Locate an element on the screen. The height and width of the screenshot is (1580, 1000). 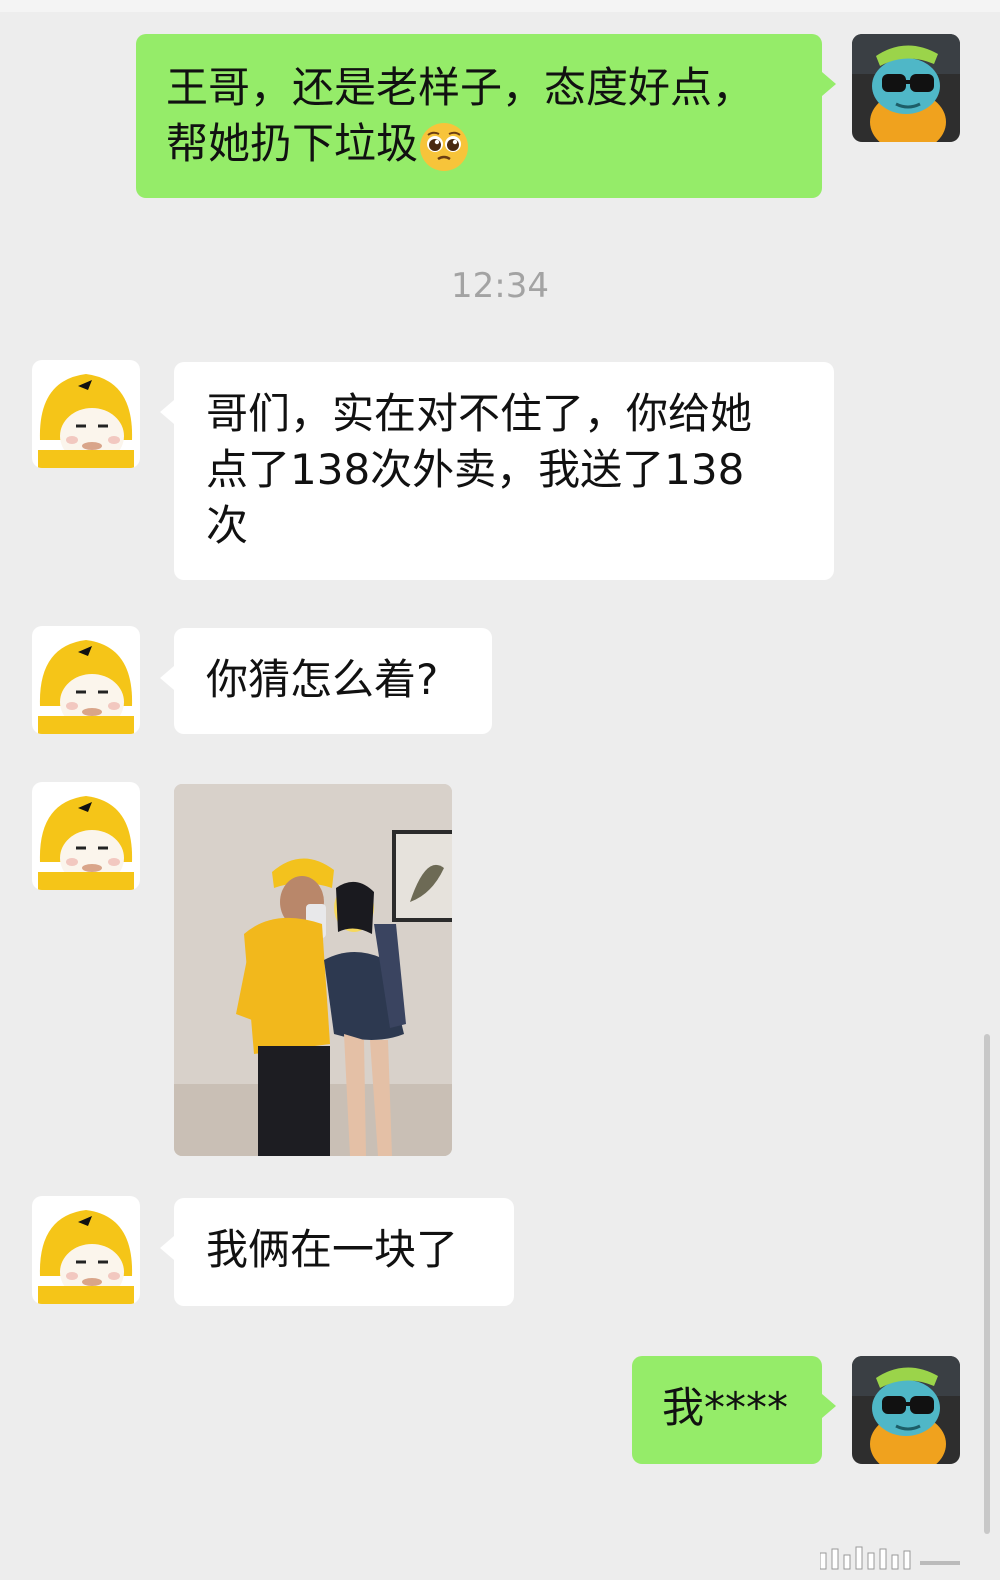
received-message-bubble: 我俩在一块了 is located at coordinates (337, 1252).